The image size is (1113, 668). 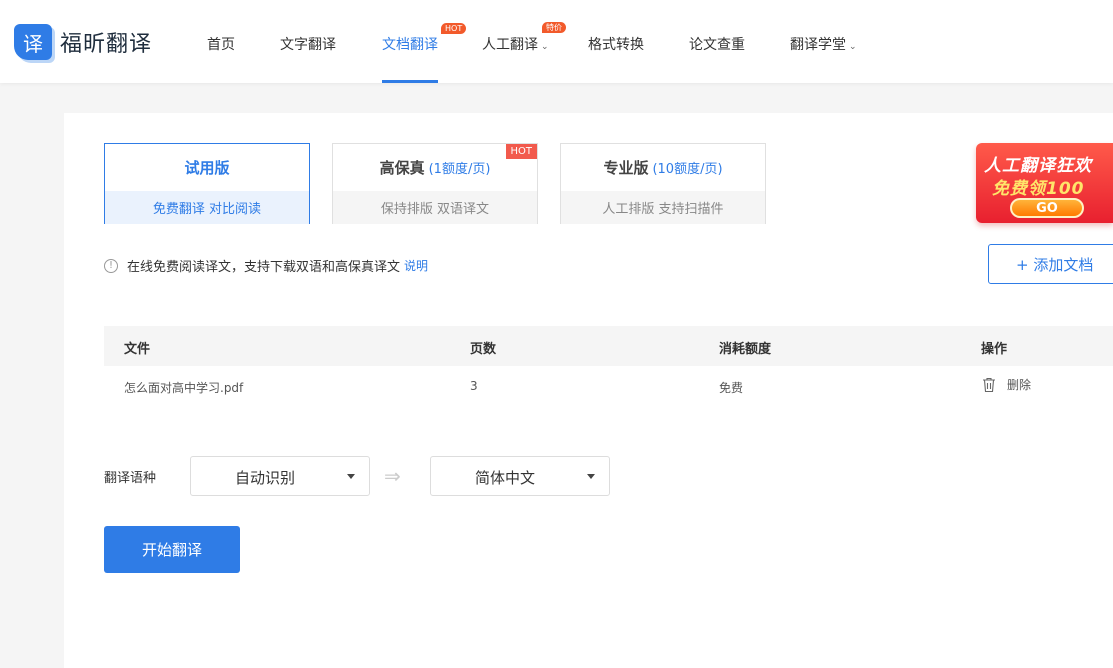 I want to click on page-count: 3, so click(x=474, y=386).